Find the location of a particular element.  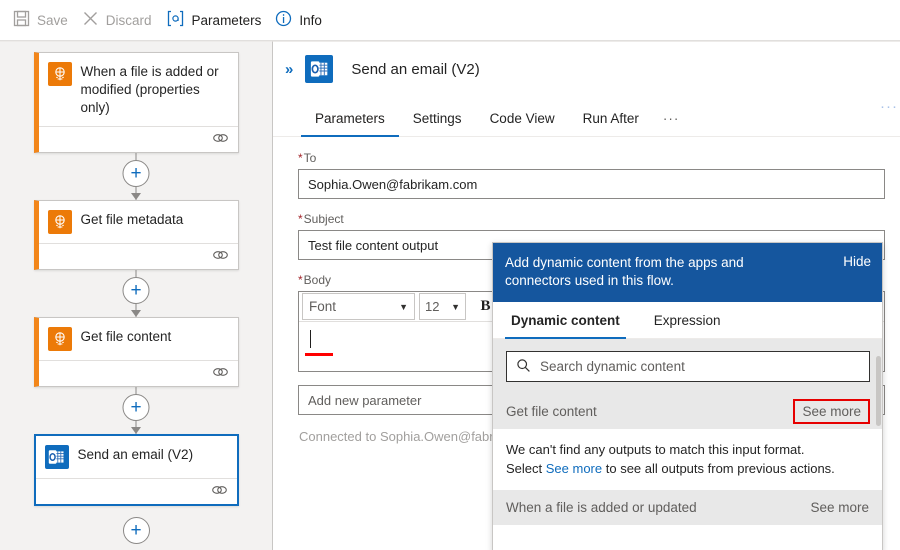

info-button: Info is located at coordinates (302, 20).